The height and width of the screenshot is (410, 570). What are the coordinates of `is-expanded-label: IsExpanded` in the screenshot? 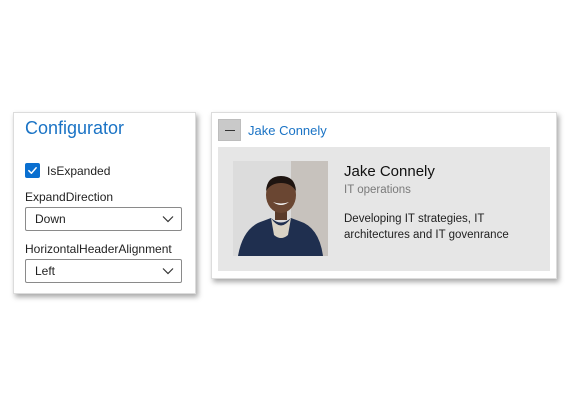 It's located at (79, 170).